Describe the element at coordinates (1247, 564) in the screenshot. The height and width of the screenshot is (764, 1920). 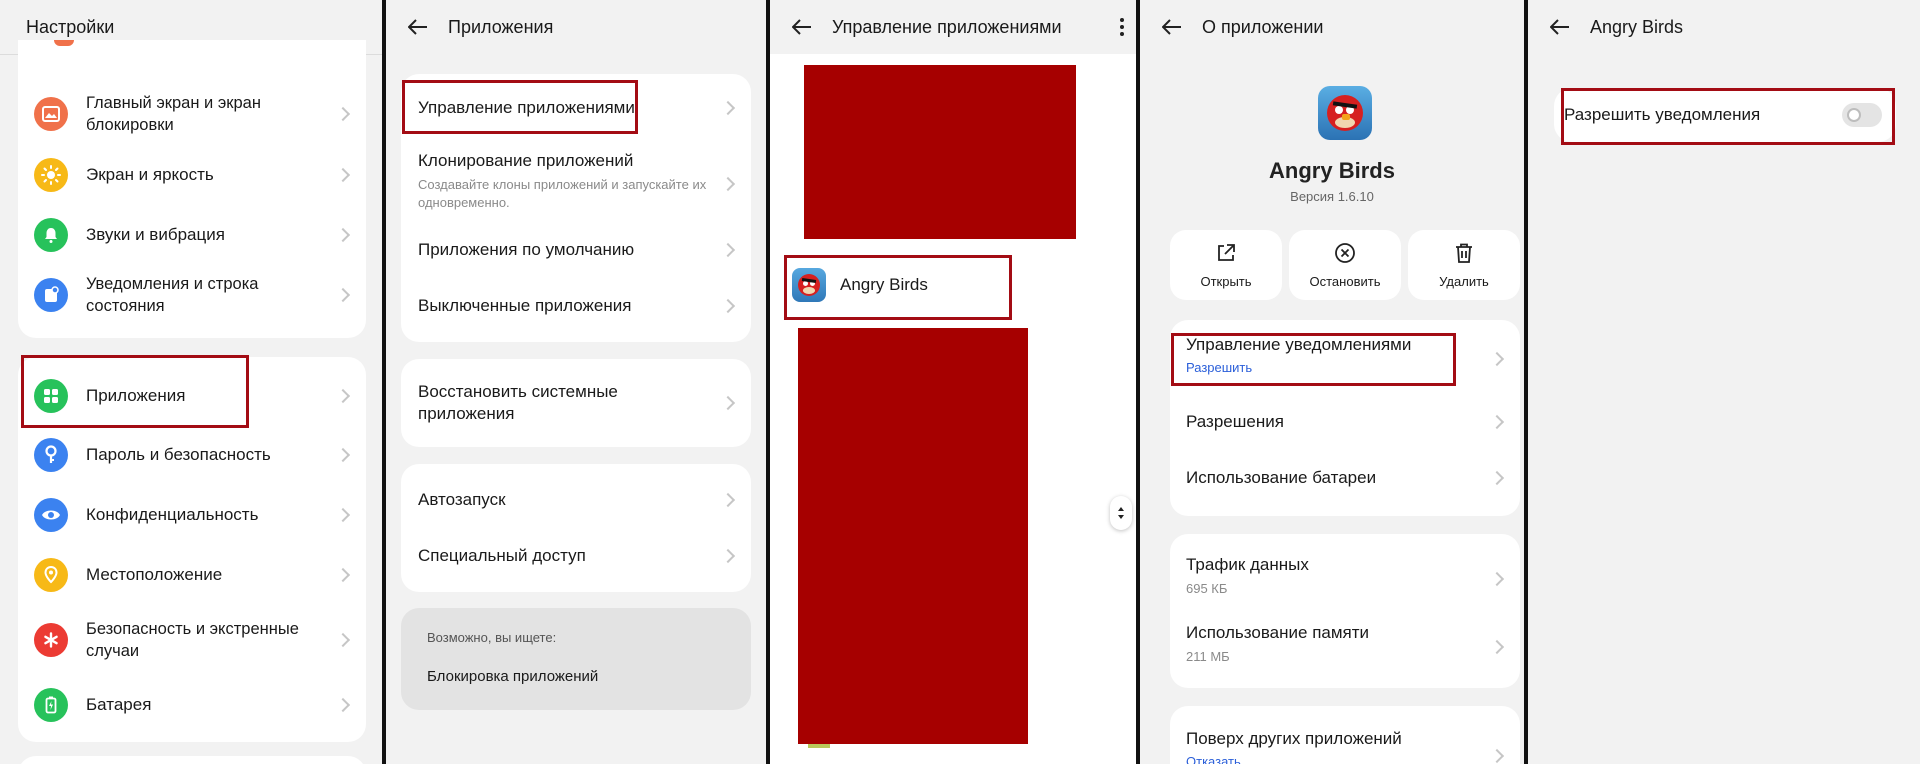
I see `app-info-item-label: Трафик данных` at that location.